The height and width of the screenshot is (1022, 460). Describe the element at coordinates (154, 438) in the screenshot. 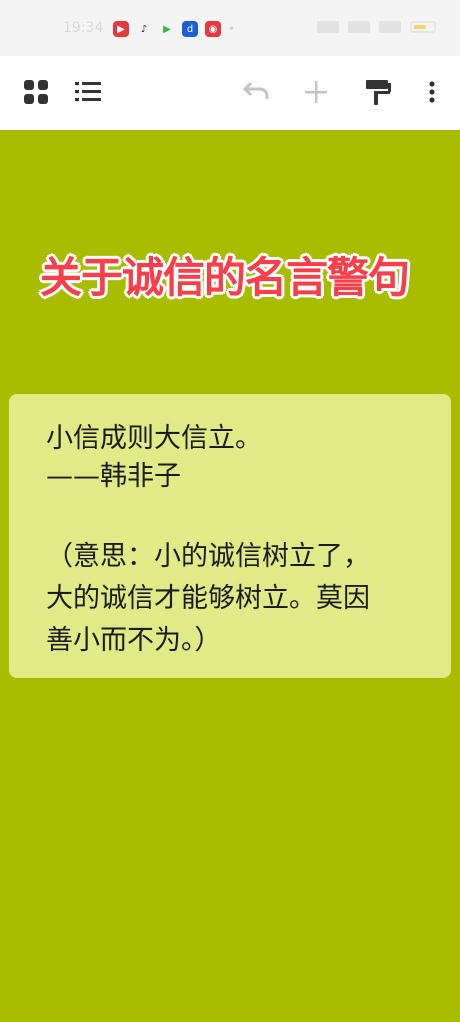

I see `quote-text: 小信成则大信立。` at that location.